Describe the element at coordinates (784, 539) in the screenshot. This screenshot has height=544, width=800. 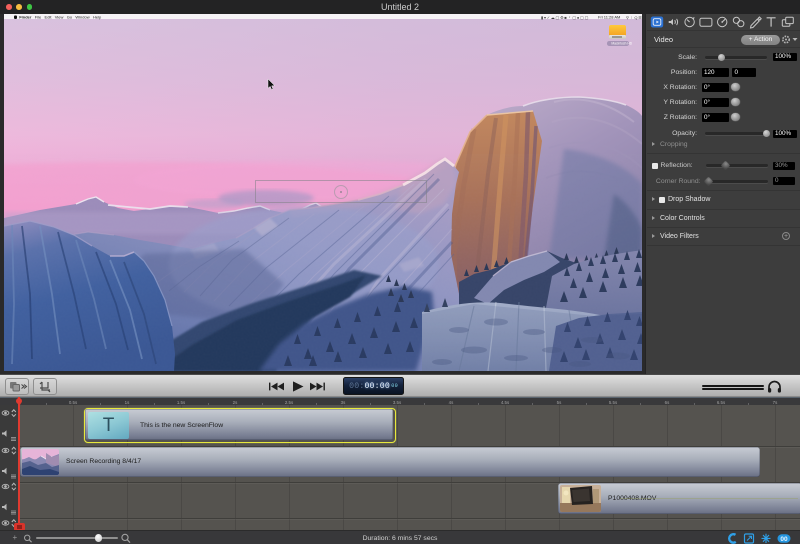
I see `svg-text: 00` at that location.